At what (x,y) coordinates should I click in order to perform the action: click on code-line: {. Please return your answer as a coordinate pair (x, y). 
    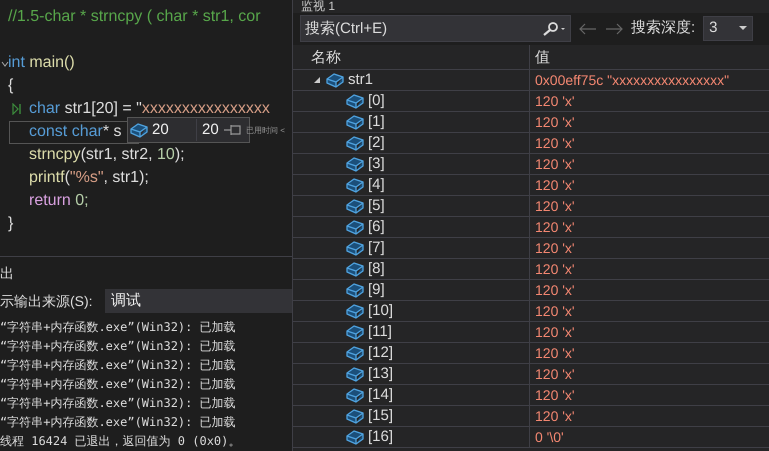
    Looking at the image, I should click on (11, 86).